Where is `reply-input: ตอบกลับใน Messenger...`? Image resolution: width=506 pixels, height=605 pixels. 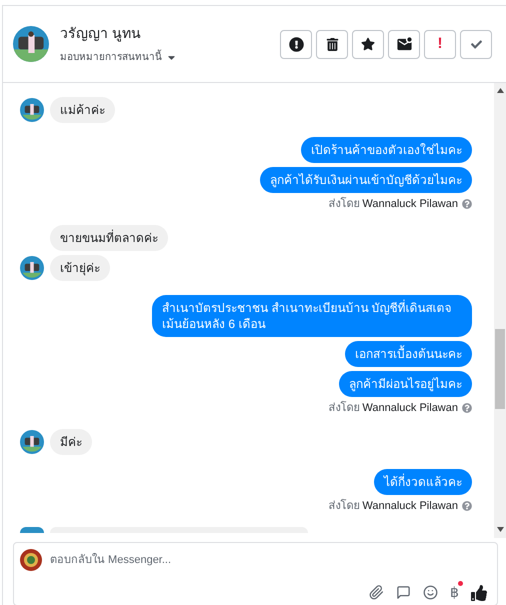
reply-input: ตอบกลับใน Messenger... is located at coordinates (270, 560).